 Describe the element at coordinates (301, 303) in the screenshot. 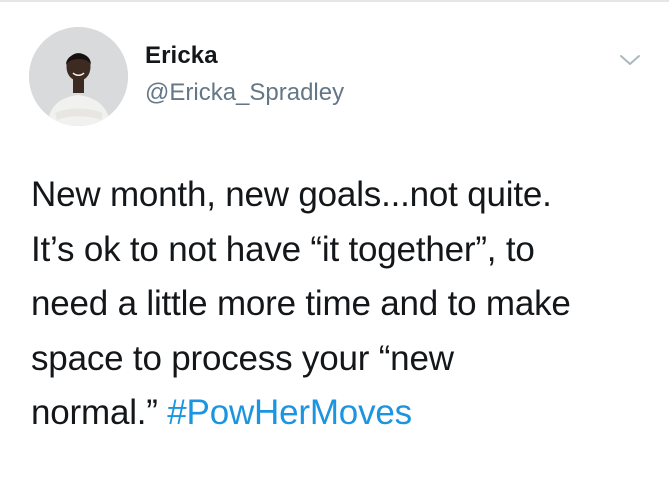

I see `tweet-text-line: need a little more time and to make` at that location.